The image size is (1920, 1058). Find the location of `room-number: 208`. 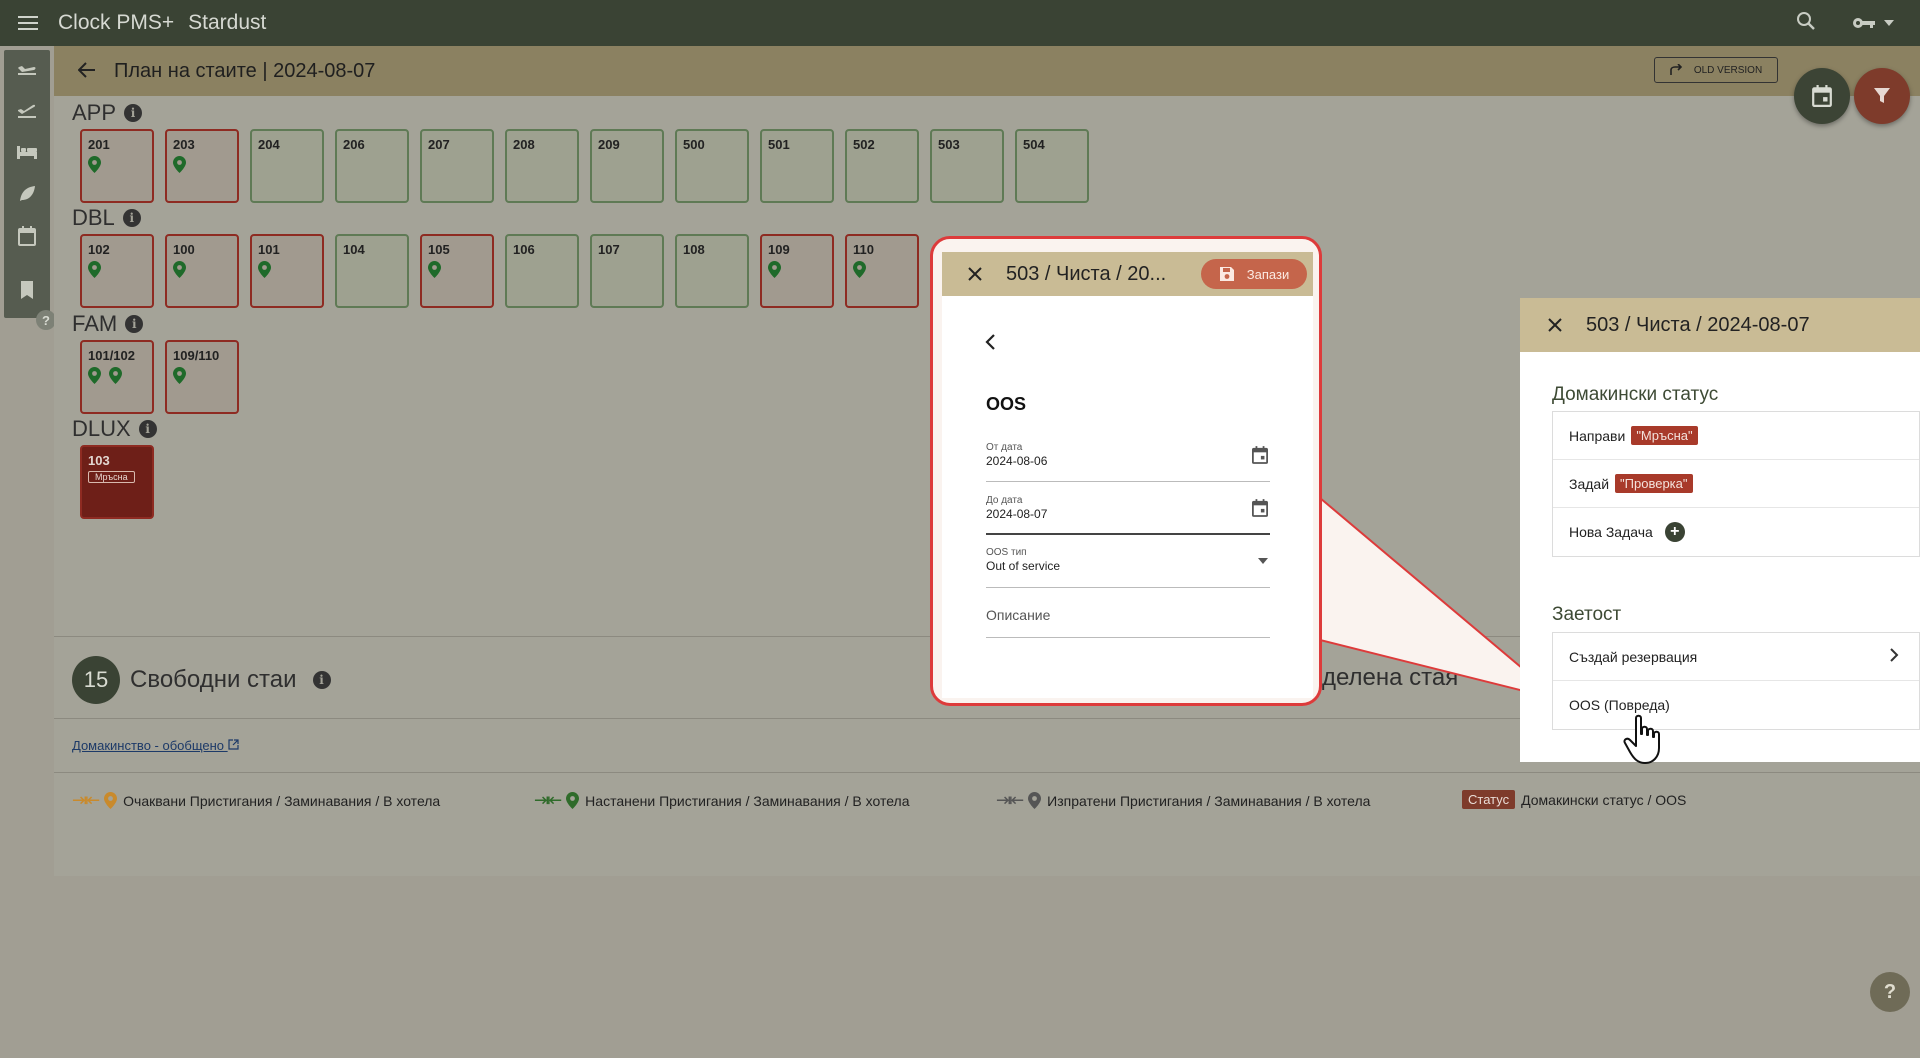

room-number: 208 is located at coordinates (524, 144).